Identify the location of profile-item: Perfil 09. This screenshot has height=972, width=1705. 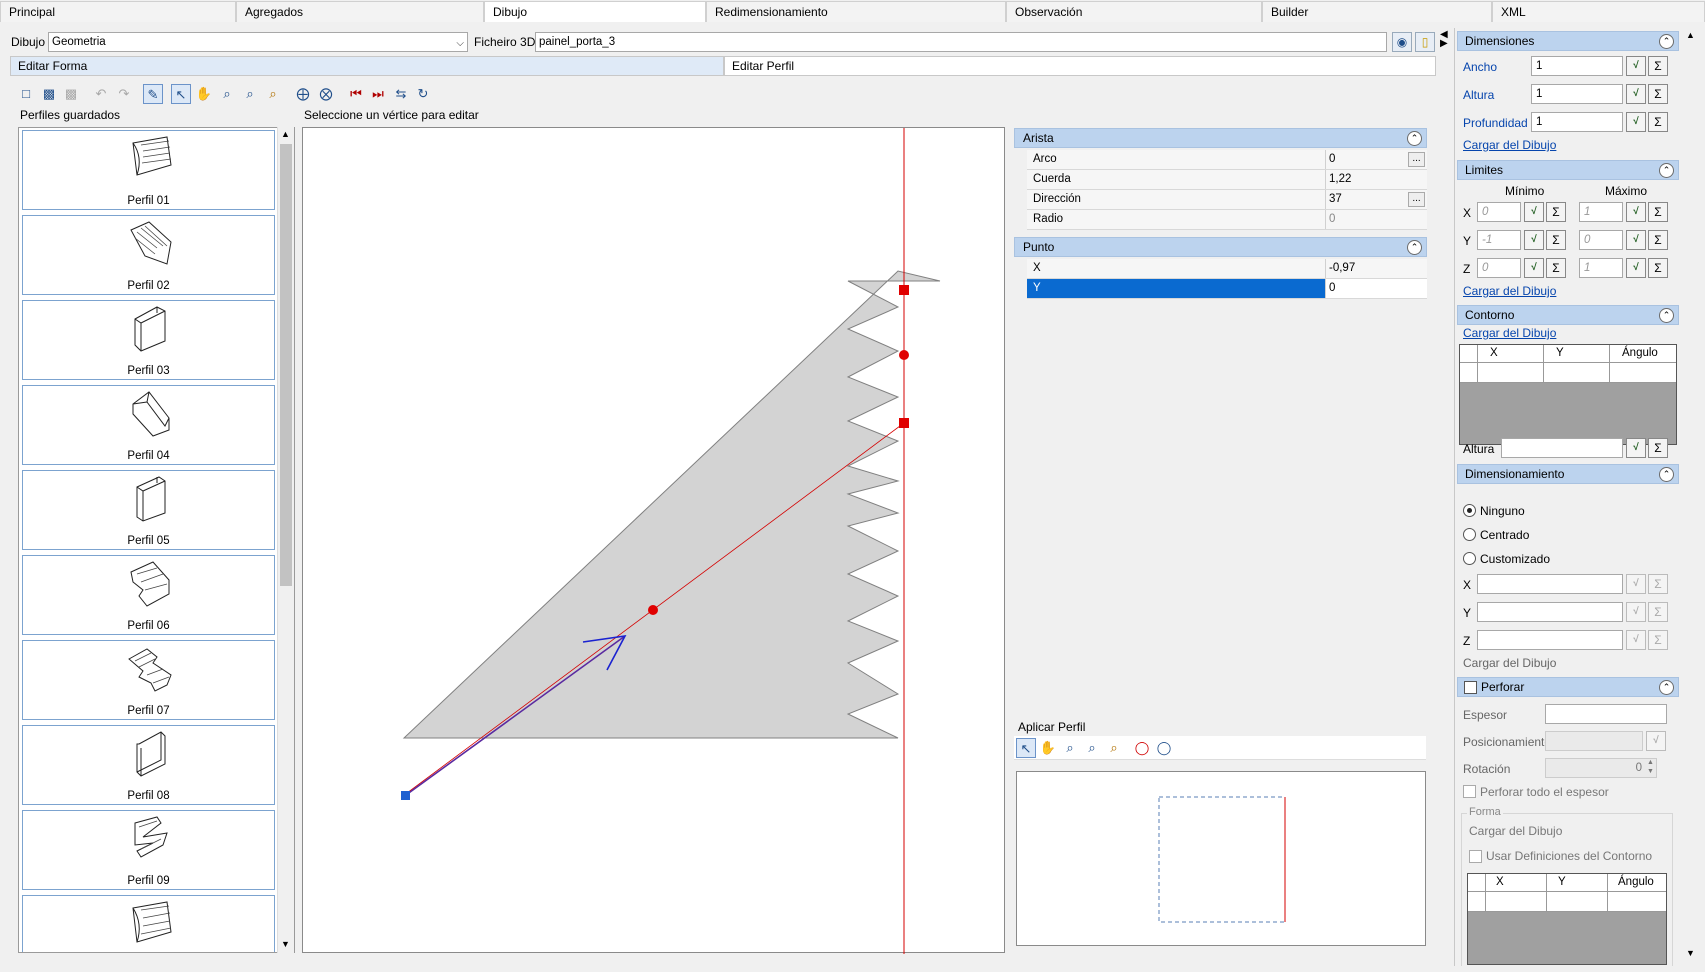
(148, 850).